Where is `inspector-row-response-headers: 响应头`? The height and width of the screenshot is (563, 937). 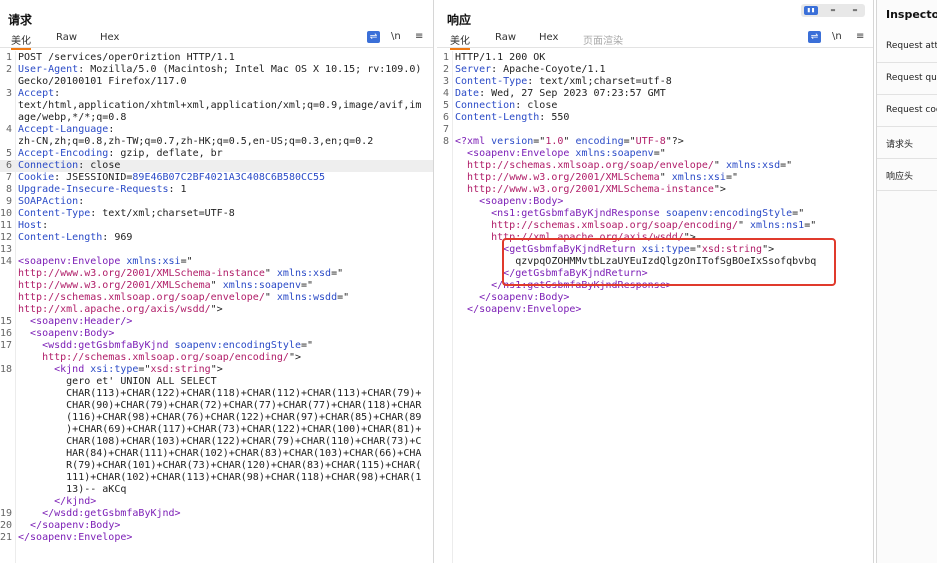 inspector-row-response-headers: 响应头 is located at coordinates (907, 175).